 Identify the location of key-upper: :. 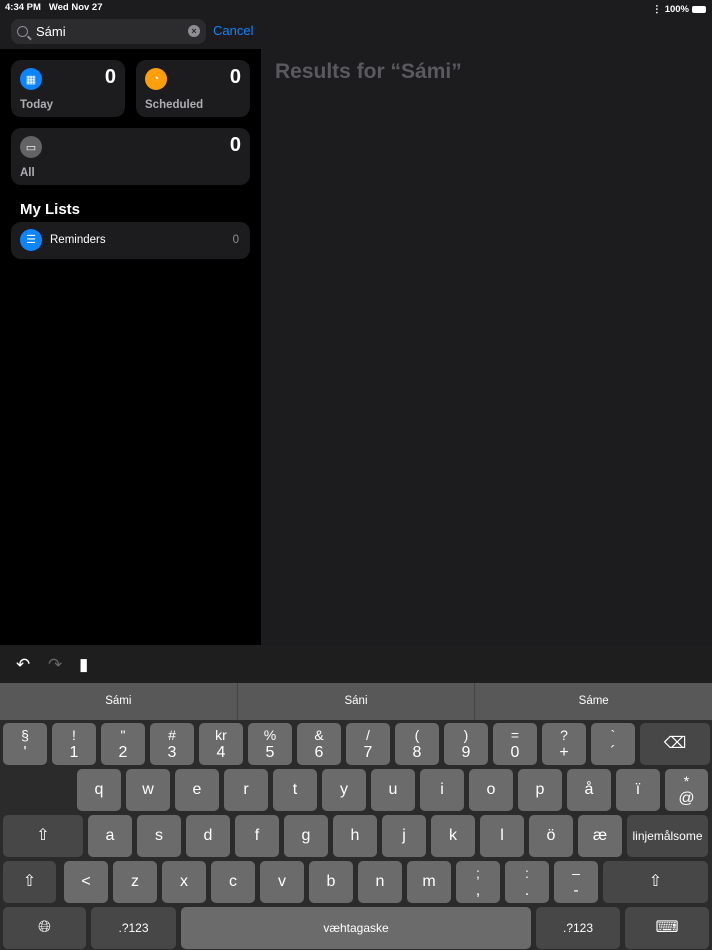
(527, 872).